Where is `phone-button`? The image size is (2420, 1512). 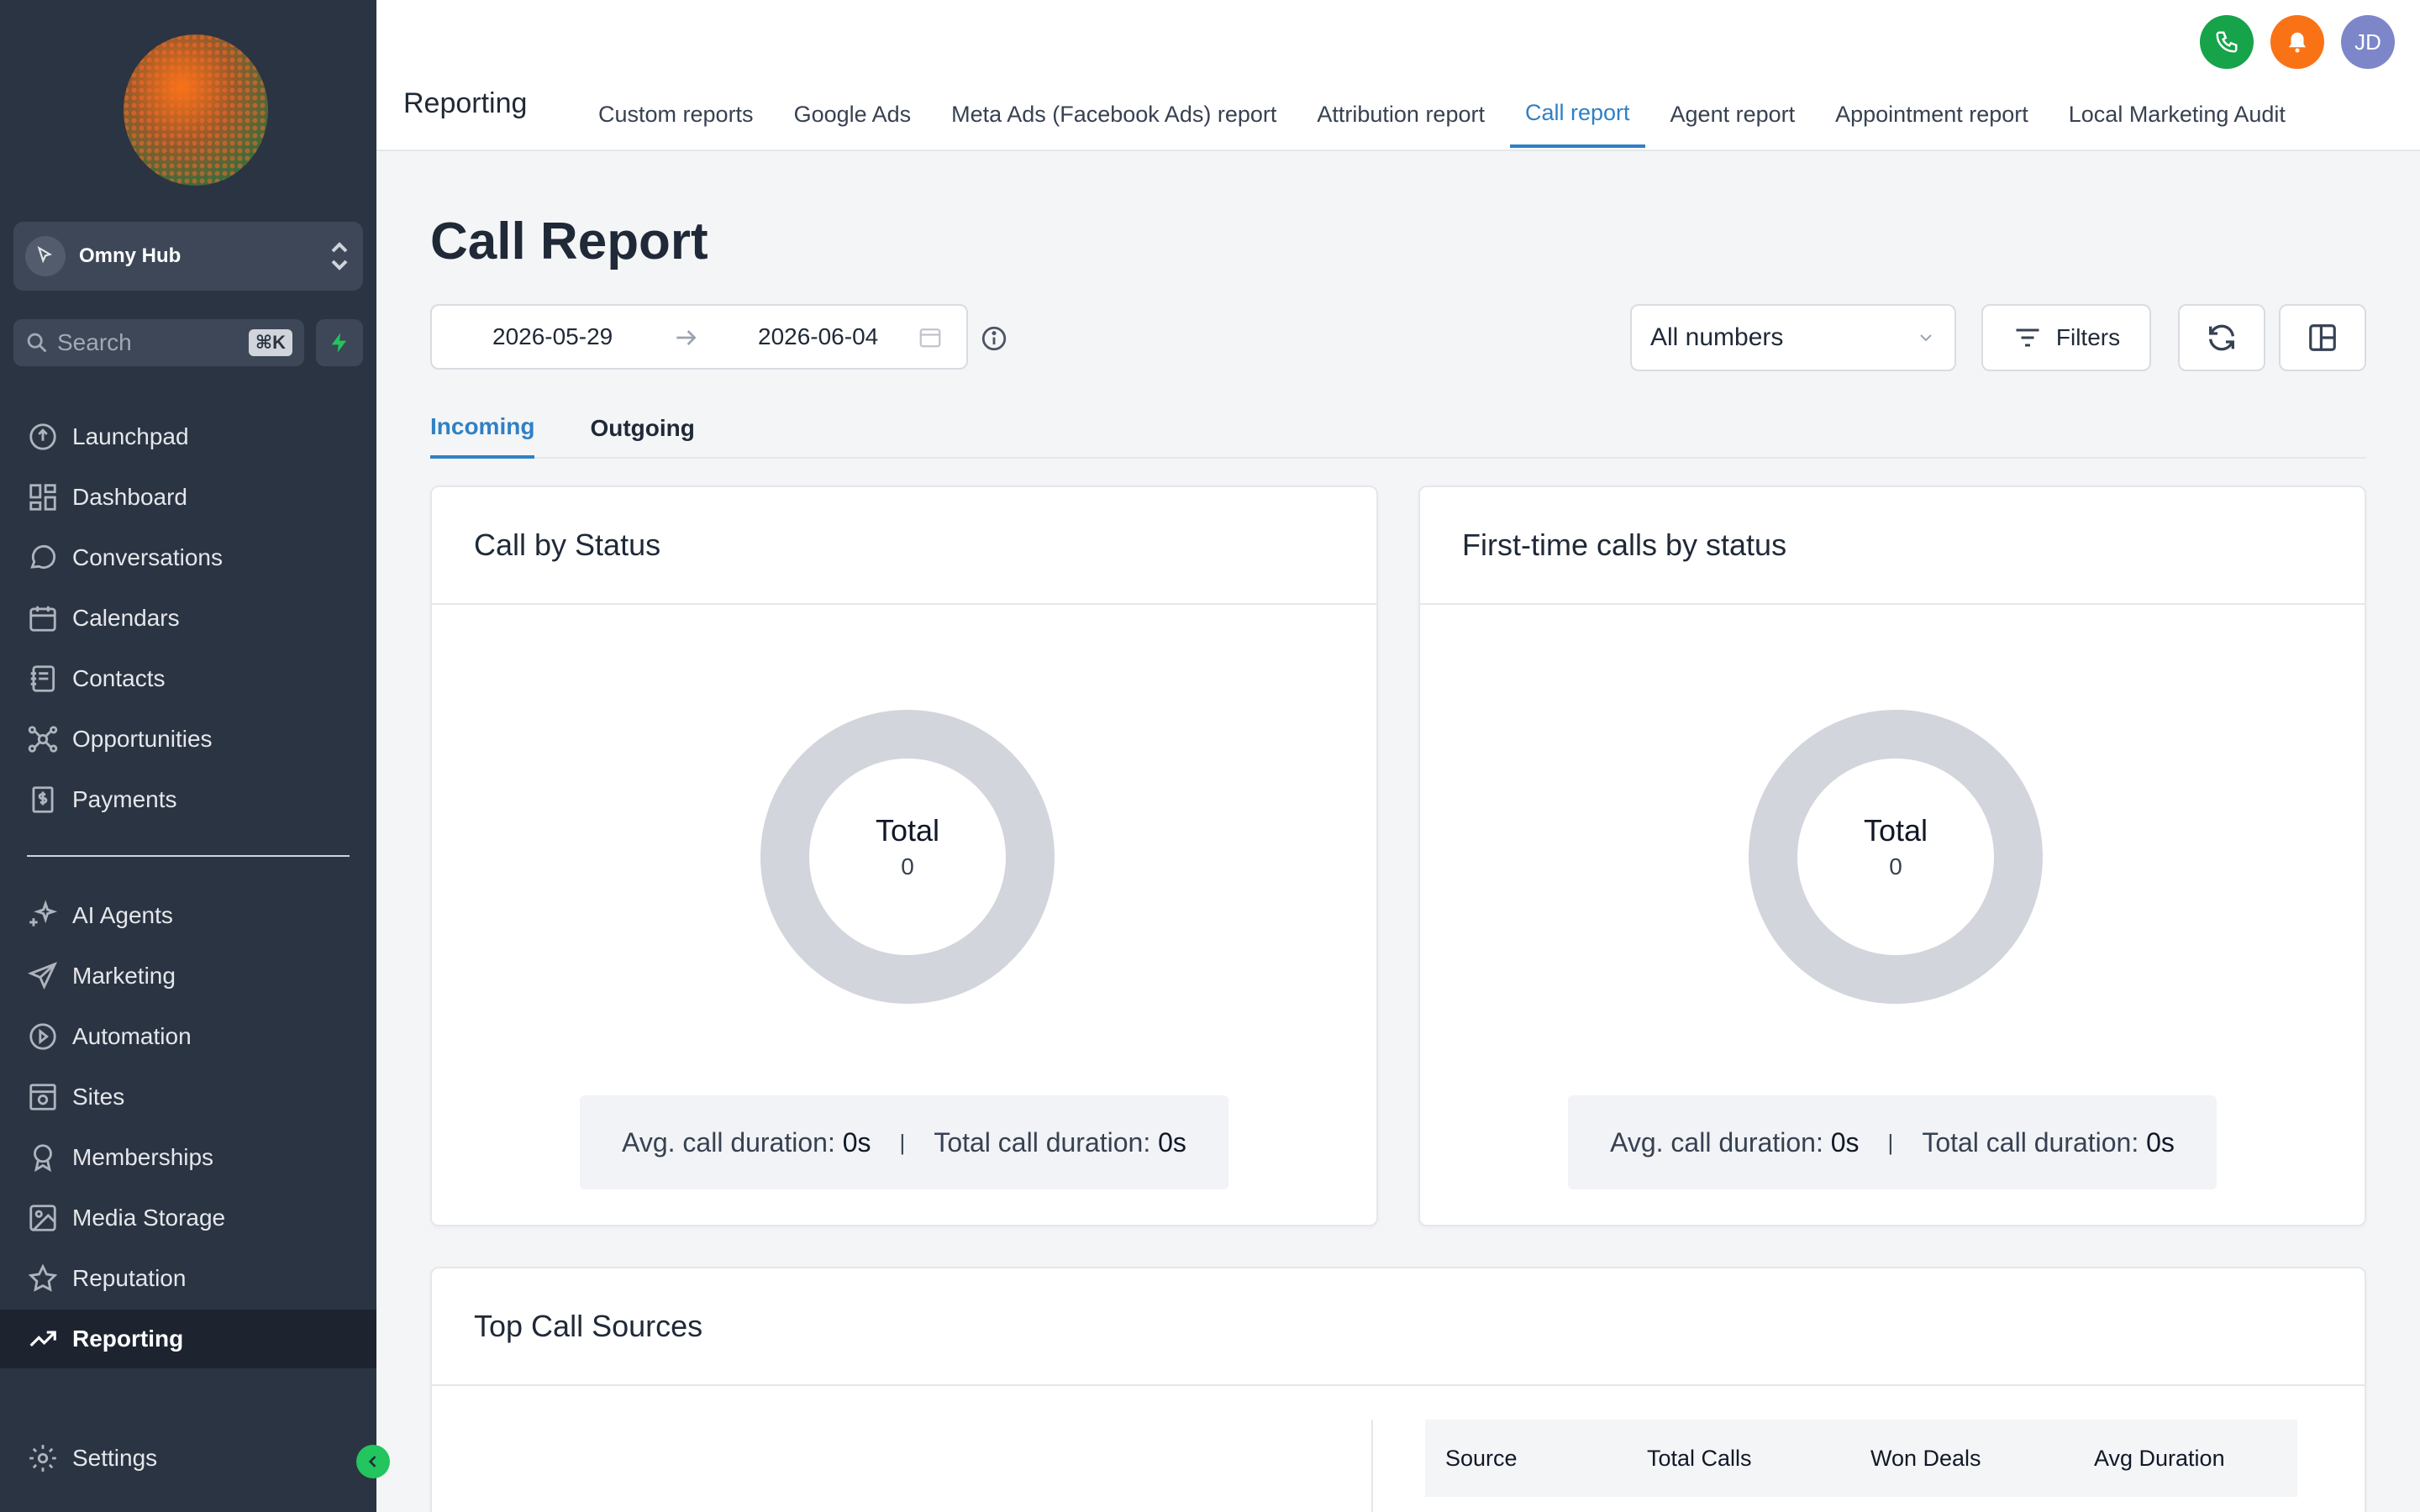
phone-button is located at coordinates (2227, 42).